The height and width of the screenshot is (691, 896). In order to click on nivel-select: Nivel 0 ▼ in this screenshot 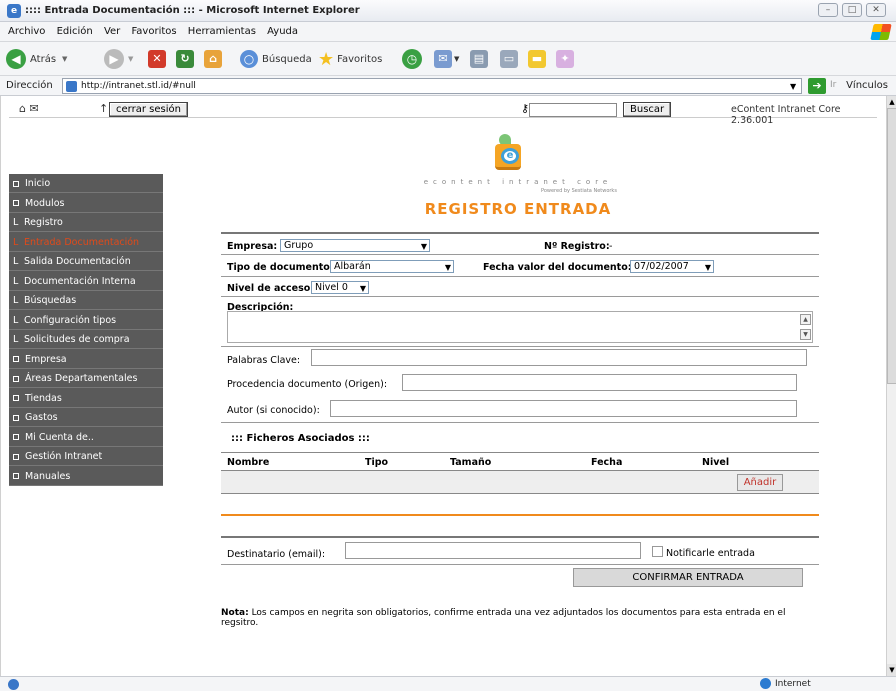, I will do `click(340, 287)`.